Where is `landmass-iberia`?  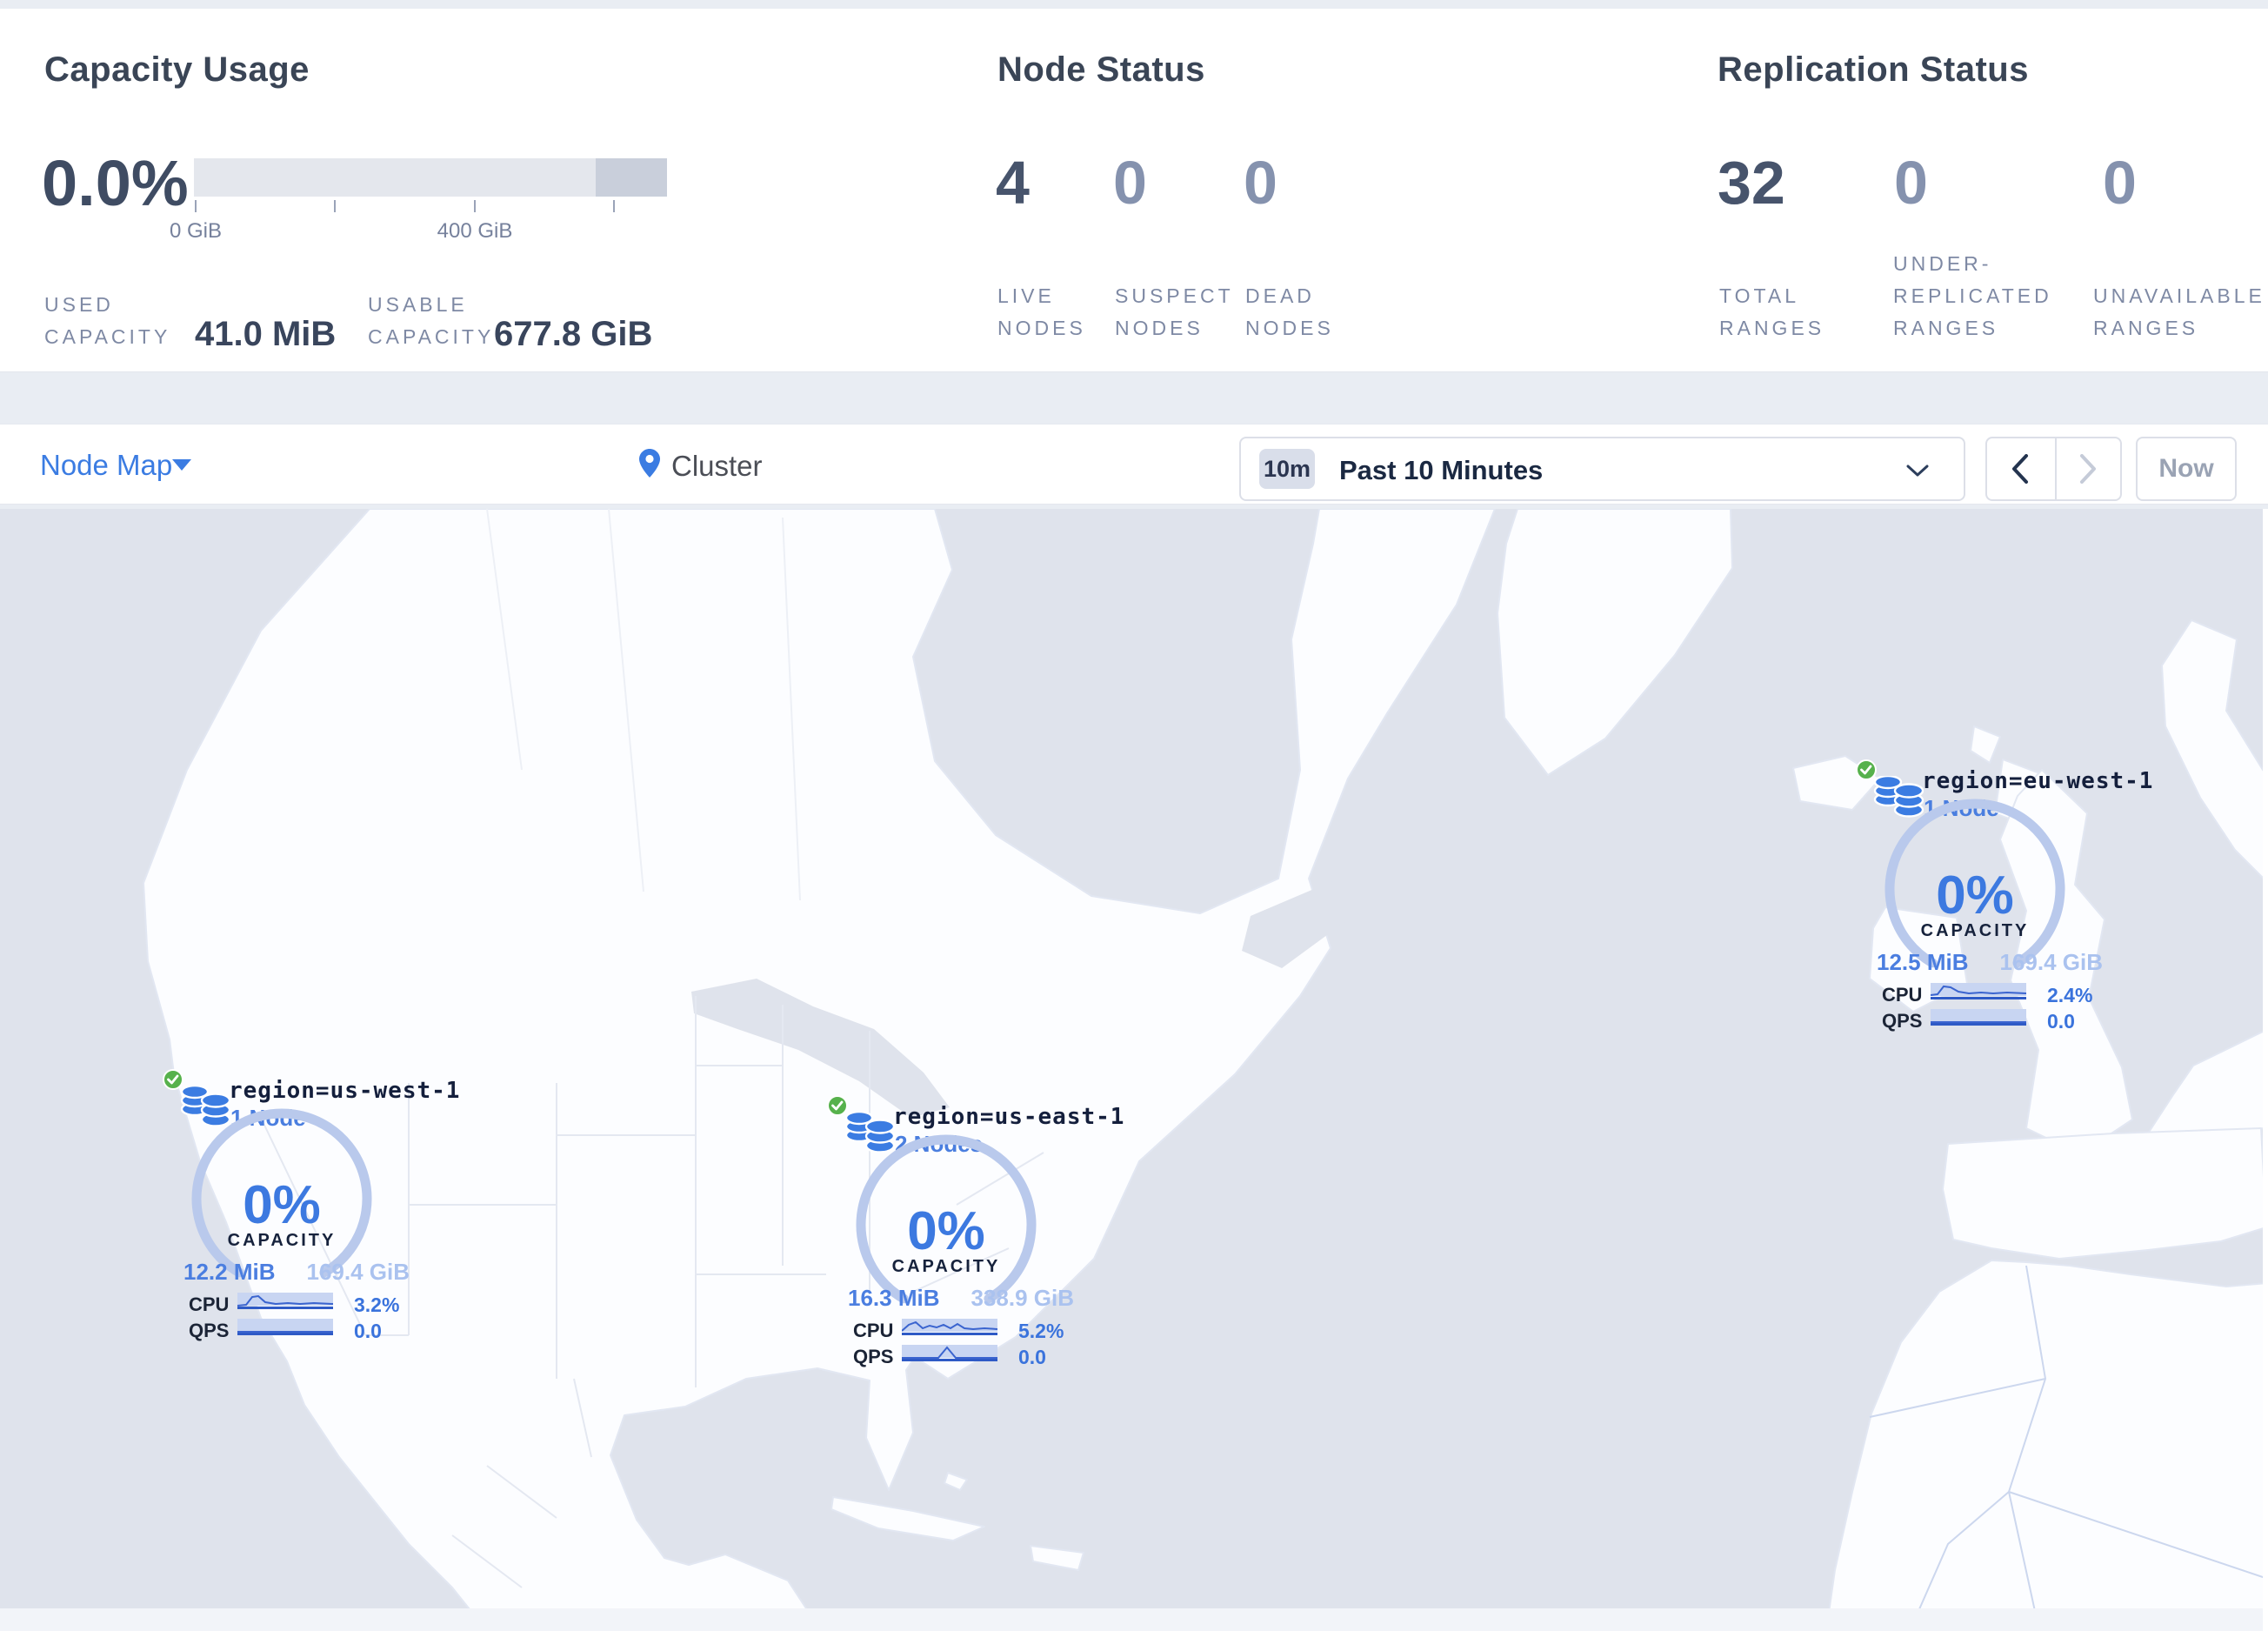 landmass-iberia is located at coordinates (2104, 1193).